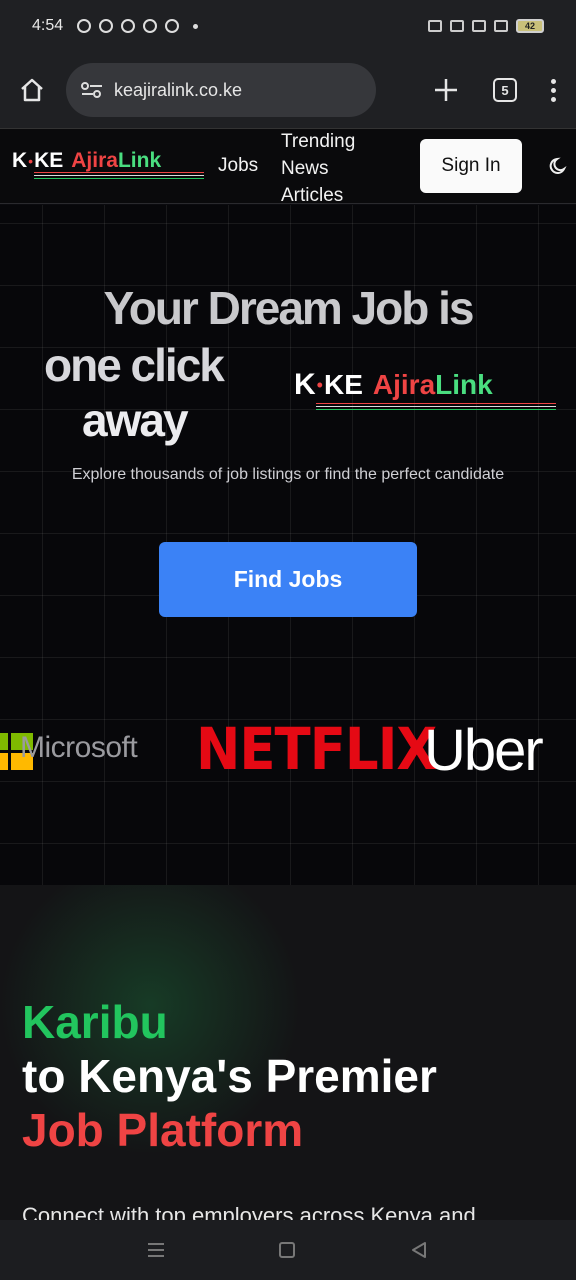 The height and width of the screenshot is (1280, 576). What do you see at coordinates (559, 166) in the screenshot?
I see `dark-mode-toggle-icon` at bounding box center [559, 166].